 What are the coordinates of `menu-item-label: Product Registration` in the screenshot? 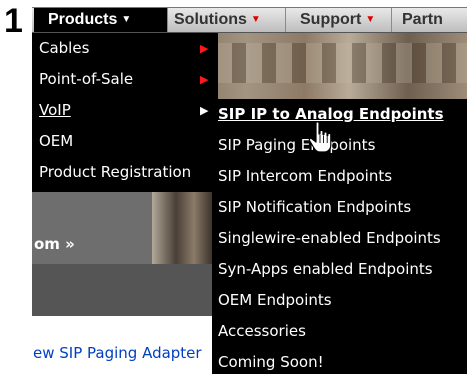 It's located at (115, 172).